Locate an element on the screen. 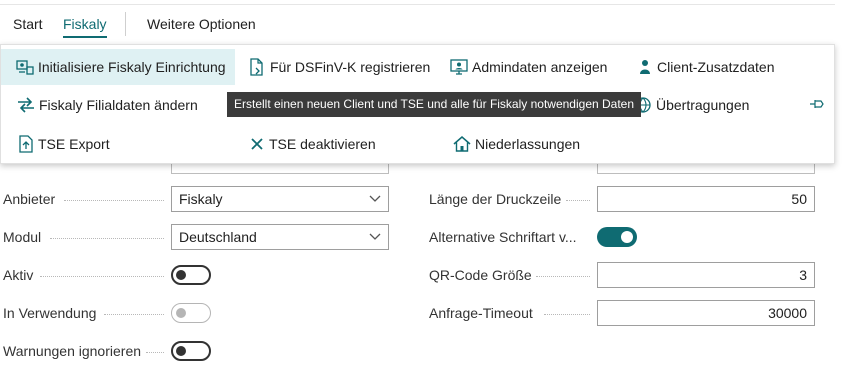  menu-item-tse-export: TSE Export is located at coordinates (64, 144).